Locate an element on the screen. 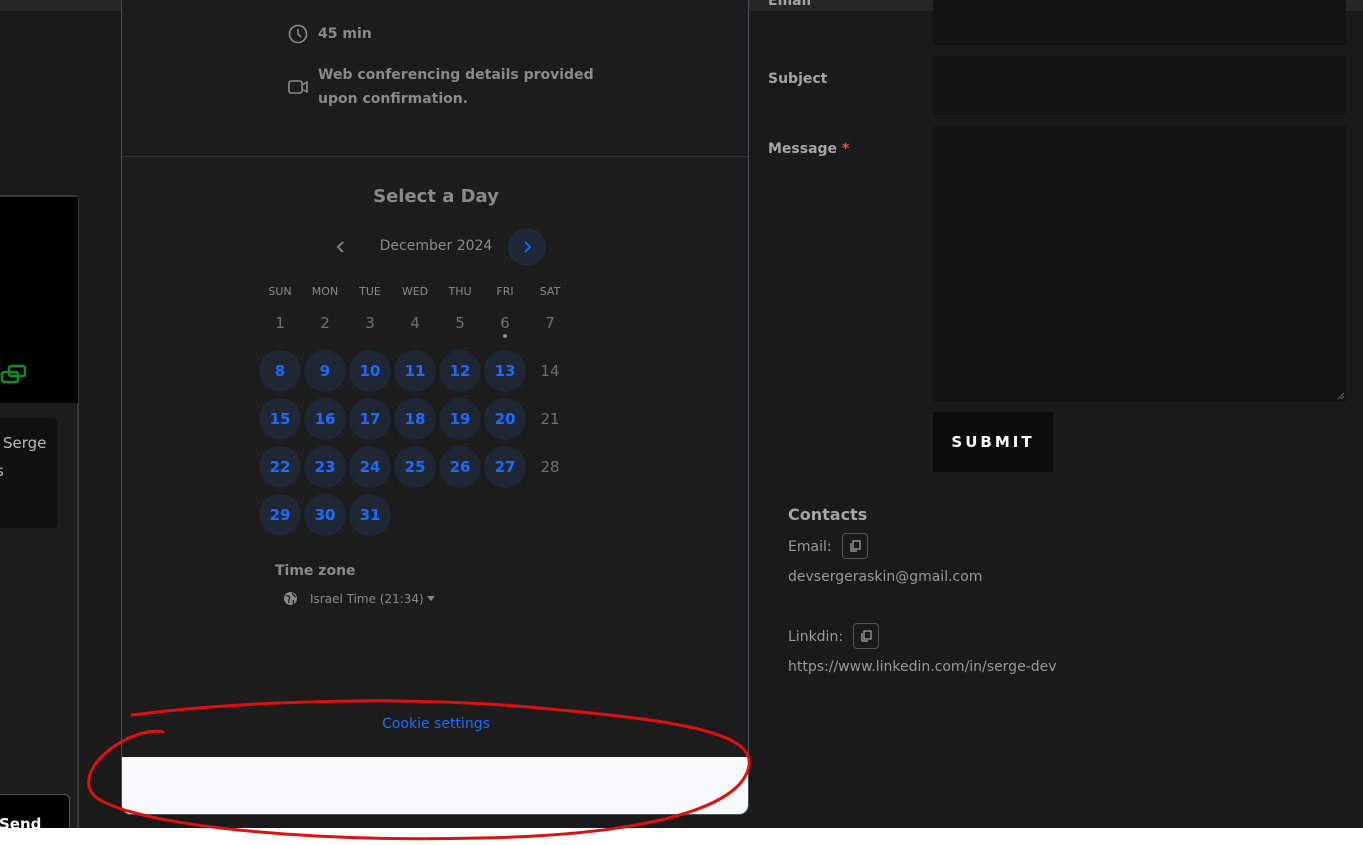 The width and height of the screenshot is (1363, 845). weekday-thu: THU is located at coordinates (460, 291).